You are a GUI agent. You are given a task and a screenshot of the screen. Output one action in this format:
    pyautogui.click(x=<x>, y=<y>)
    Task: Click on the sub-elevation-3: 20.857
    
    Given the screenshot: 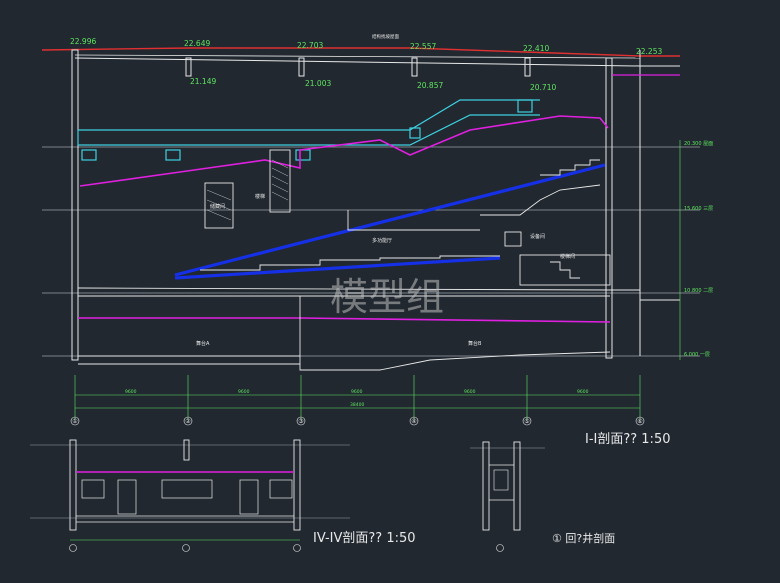 What is the action you would take?
    pyautogui.click(x=430, y=85)
    